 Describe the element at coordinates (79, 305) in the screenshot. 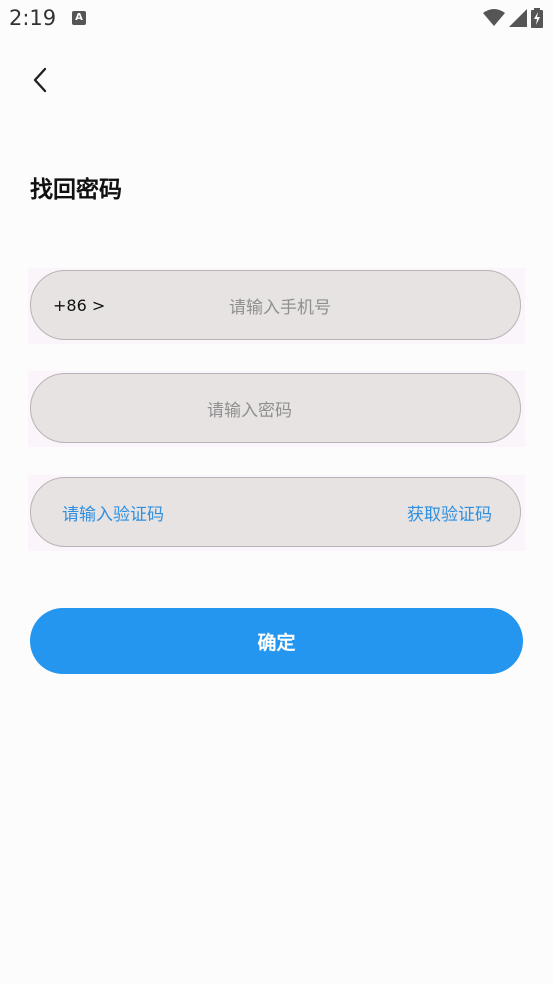

I see `country-code-selector: +86 >` at that location.